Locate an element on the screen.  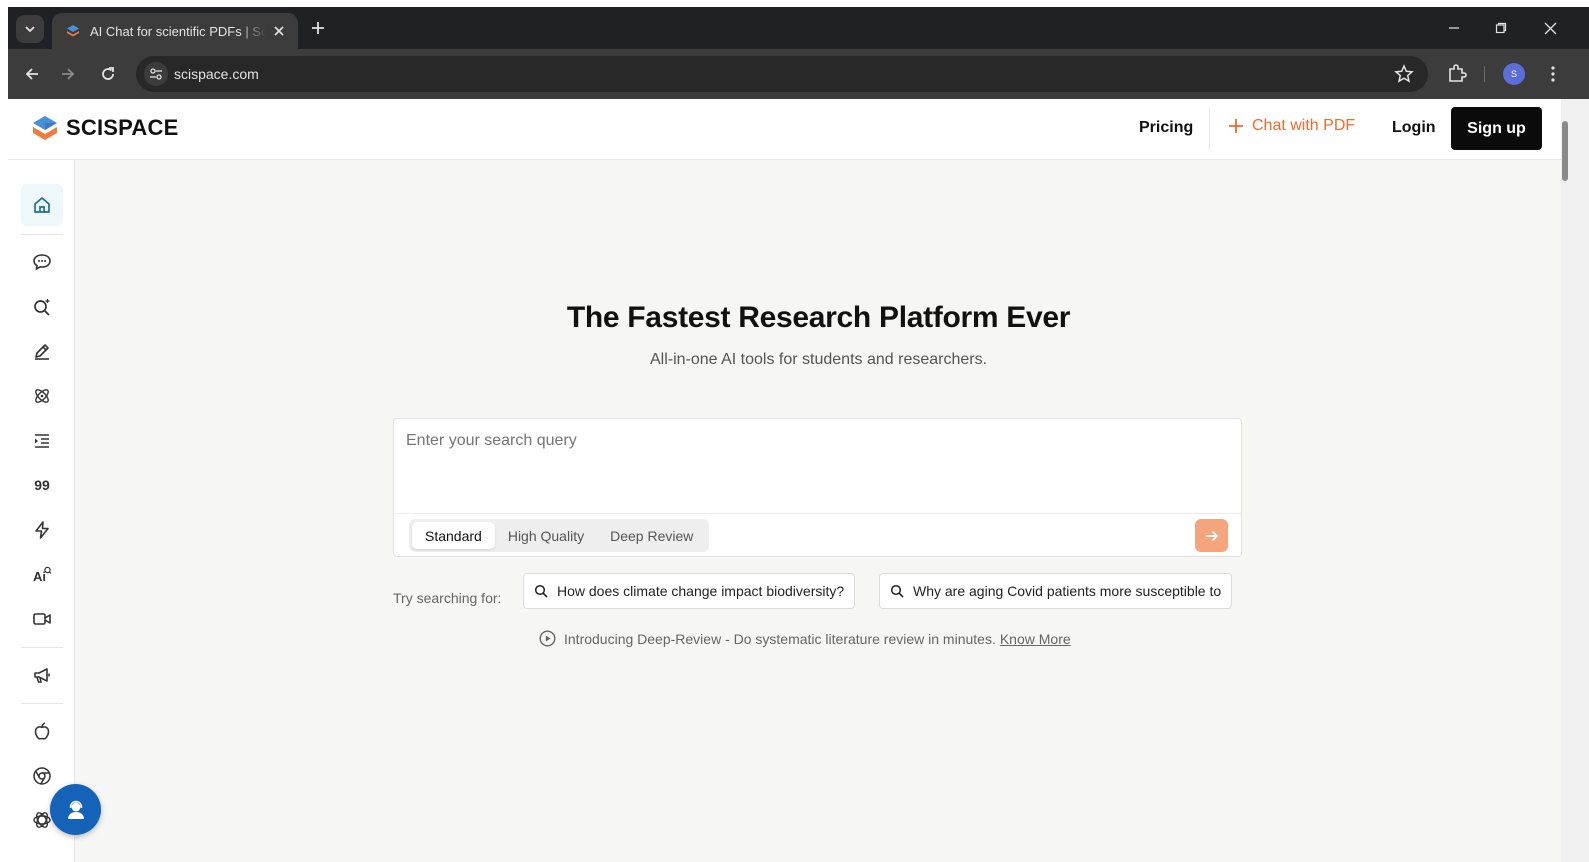
svg-text: Ai is located at coordinates (39, 576).